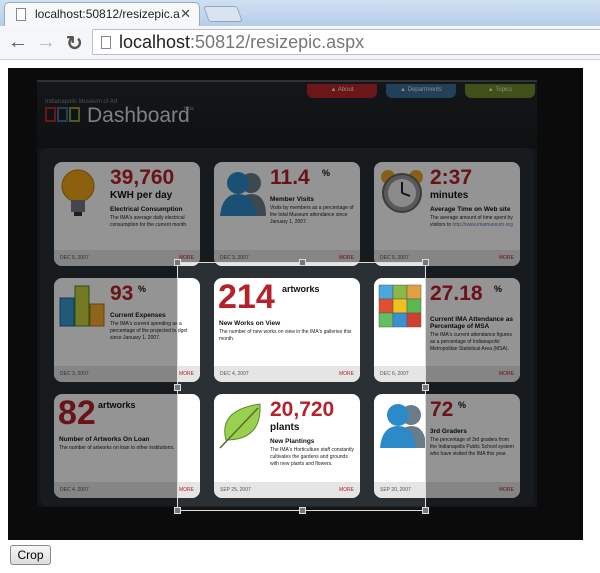  I want to click on address-bar: localhost:50812/resizepic.aspx, so click(346, 42).